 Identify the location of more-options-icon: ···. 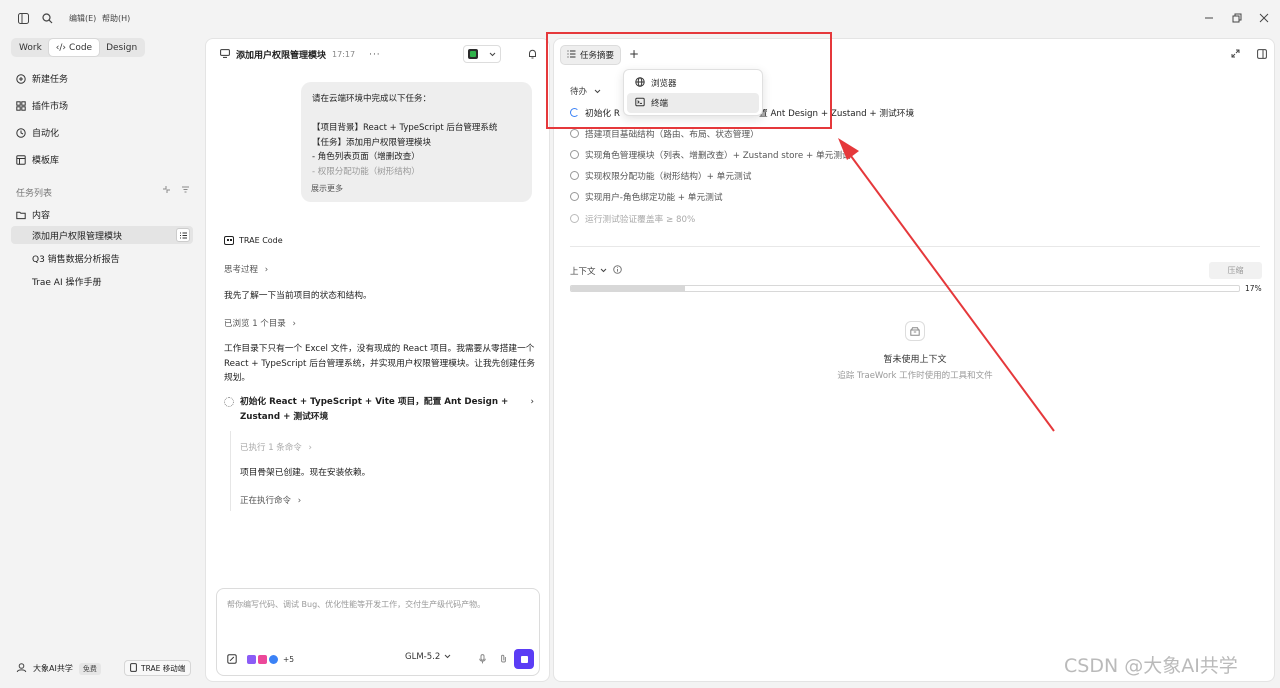
(375, 55).